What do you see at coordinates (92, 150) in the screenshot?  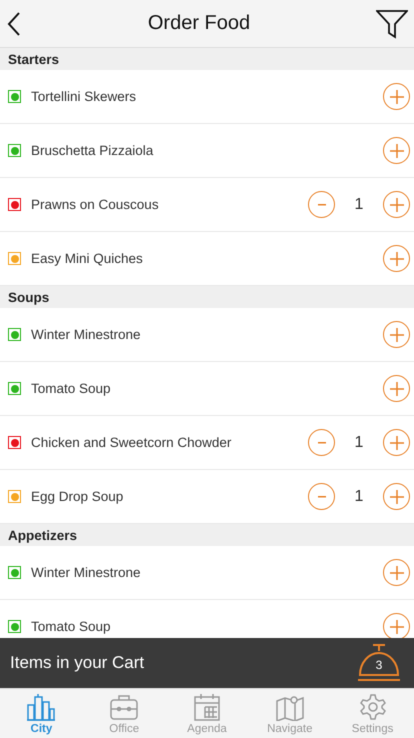 I see `item-name: Bruschetta Pizzaiola` at bounding box center [92, 150].